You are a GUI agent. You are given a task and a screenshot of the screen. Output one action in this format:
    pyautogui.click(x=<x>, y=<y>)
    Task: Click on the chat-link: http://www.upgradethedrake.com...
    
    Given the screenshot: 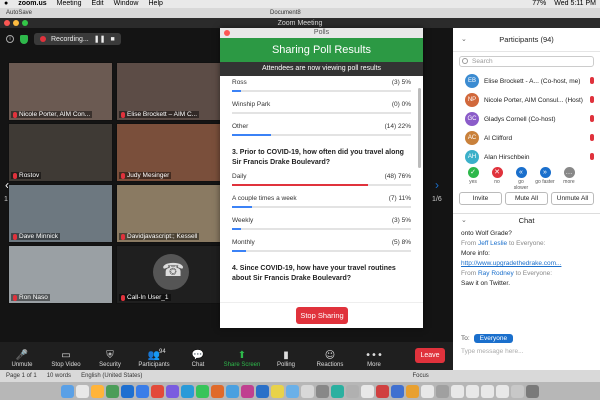 What is the action you would take?
    pyautogui.click(x=511, y=263)
    